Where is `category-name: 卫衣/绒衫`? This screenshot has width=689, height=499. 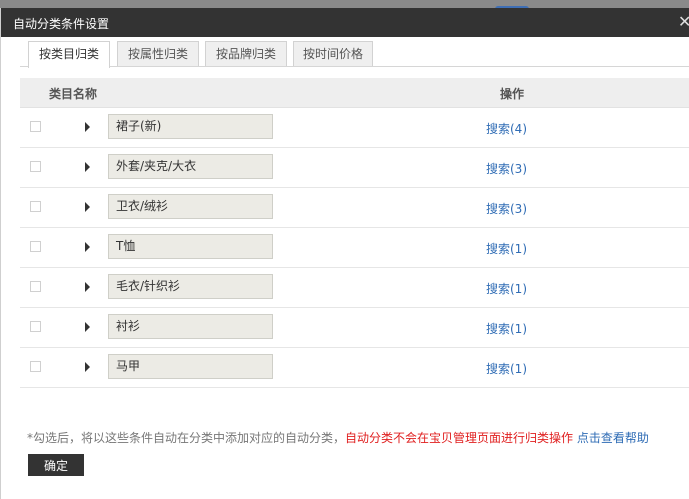
category-name: 卫衣/绒衫 is located at coordinates (190, 206).